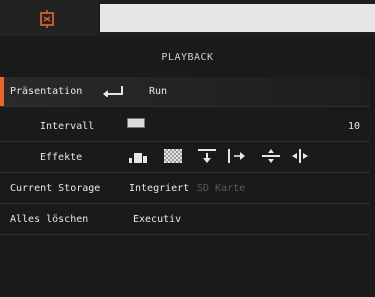  I want to click on split-vertical-icon, so click(271, 156).